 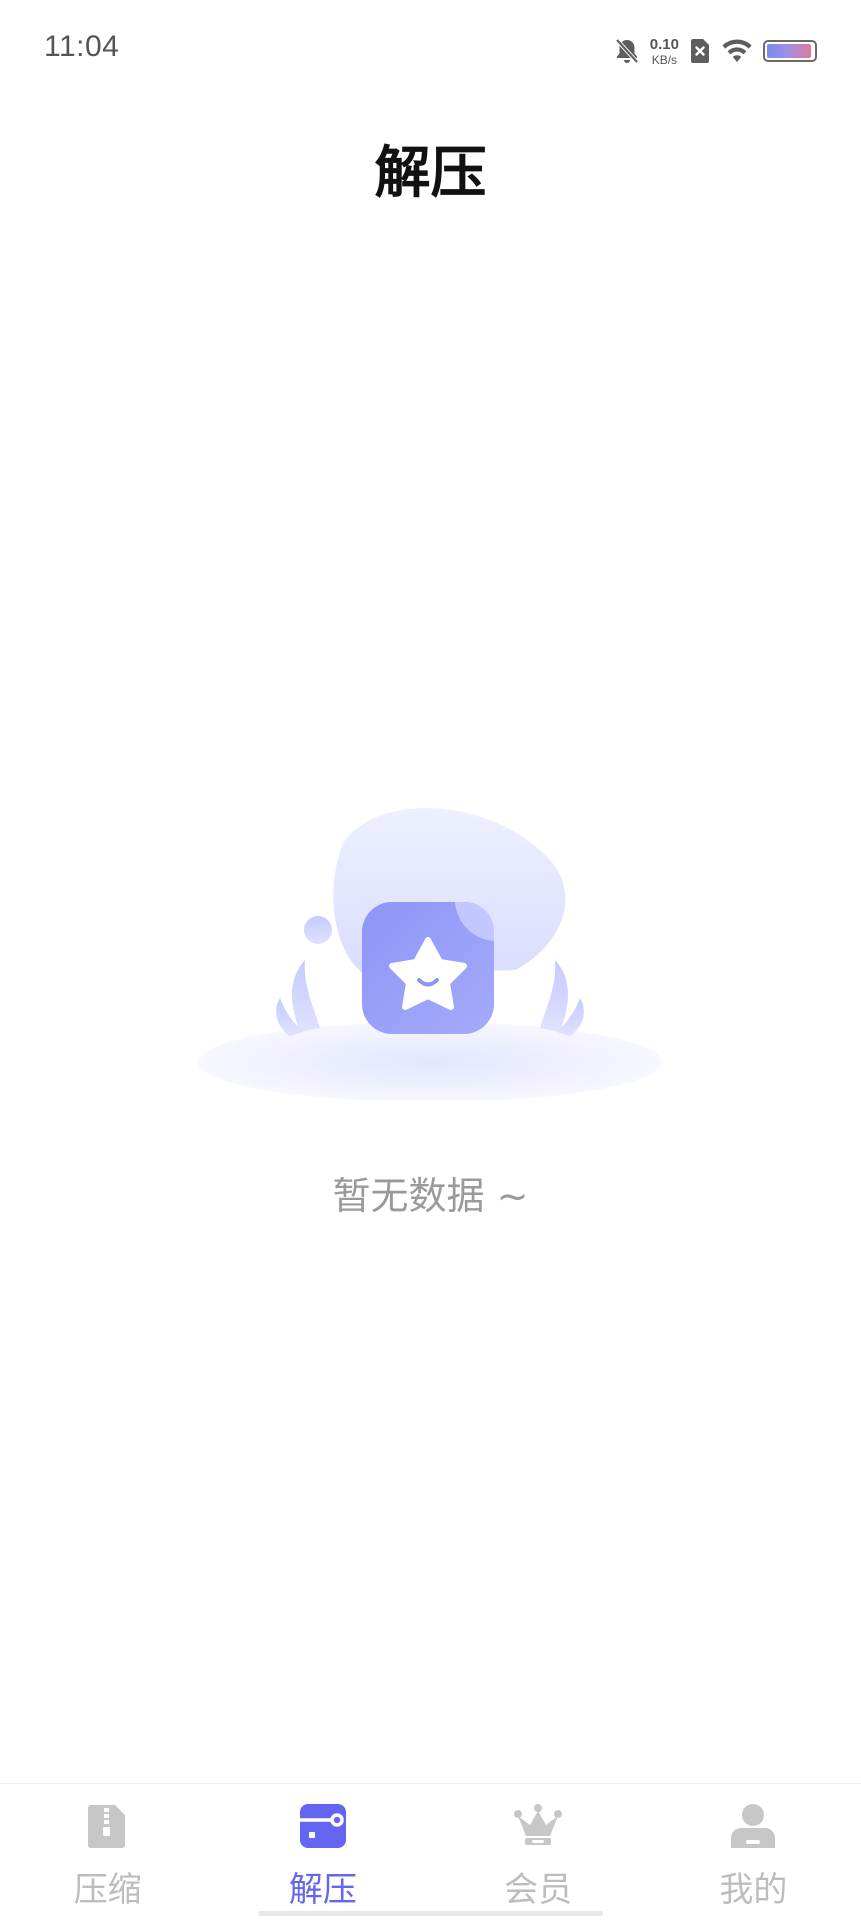 What do you see at coordinates (700, 51) in the screenshot?
I see `no-sim-icon` at bounding box center [700, 51].